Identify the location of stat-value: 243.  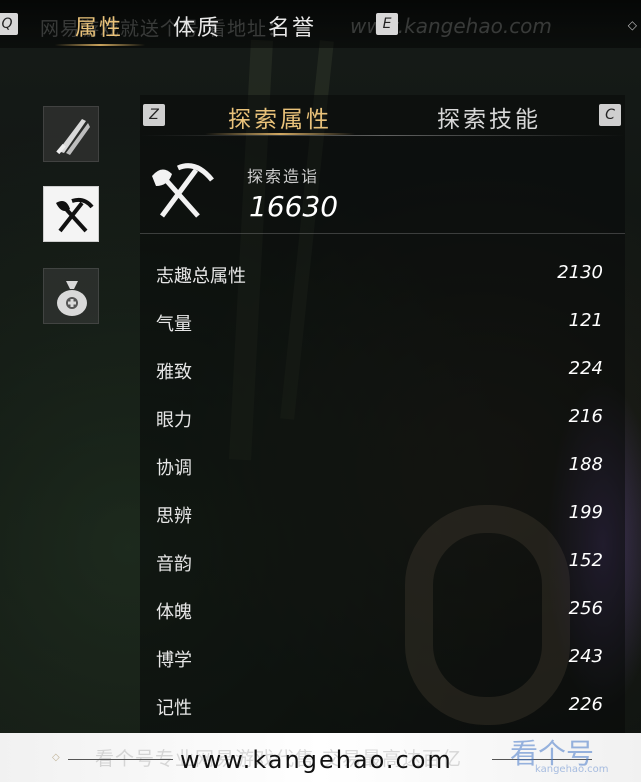
(585, 656).